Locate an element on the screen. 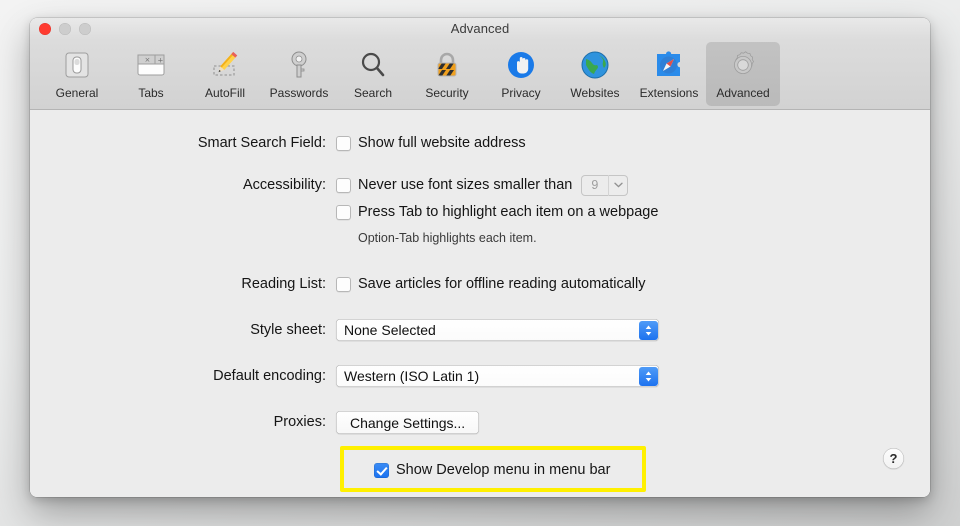 The height and width of the screenshot is (526, 960). setting-row-develop-menu: Show Develop menu in menu bar is located at coordinates (492, 470).